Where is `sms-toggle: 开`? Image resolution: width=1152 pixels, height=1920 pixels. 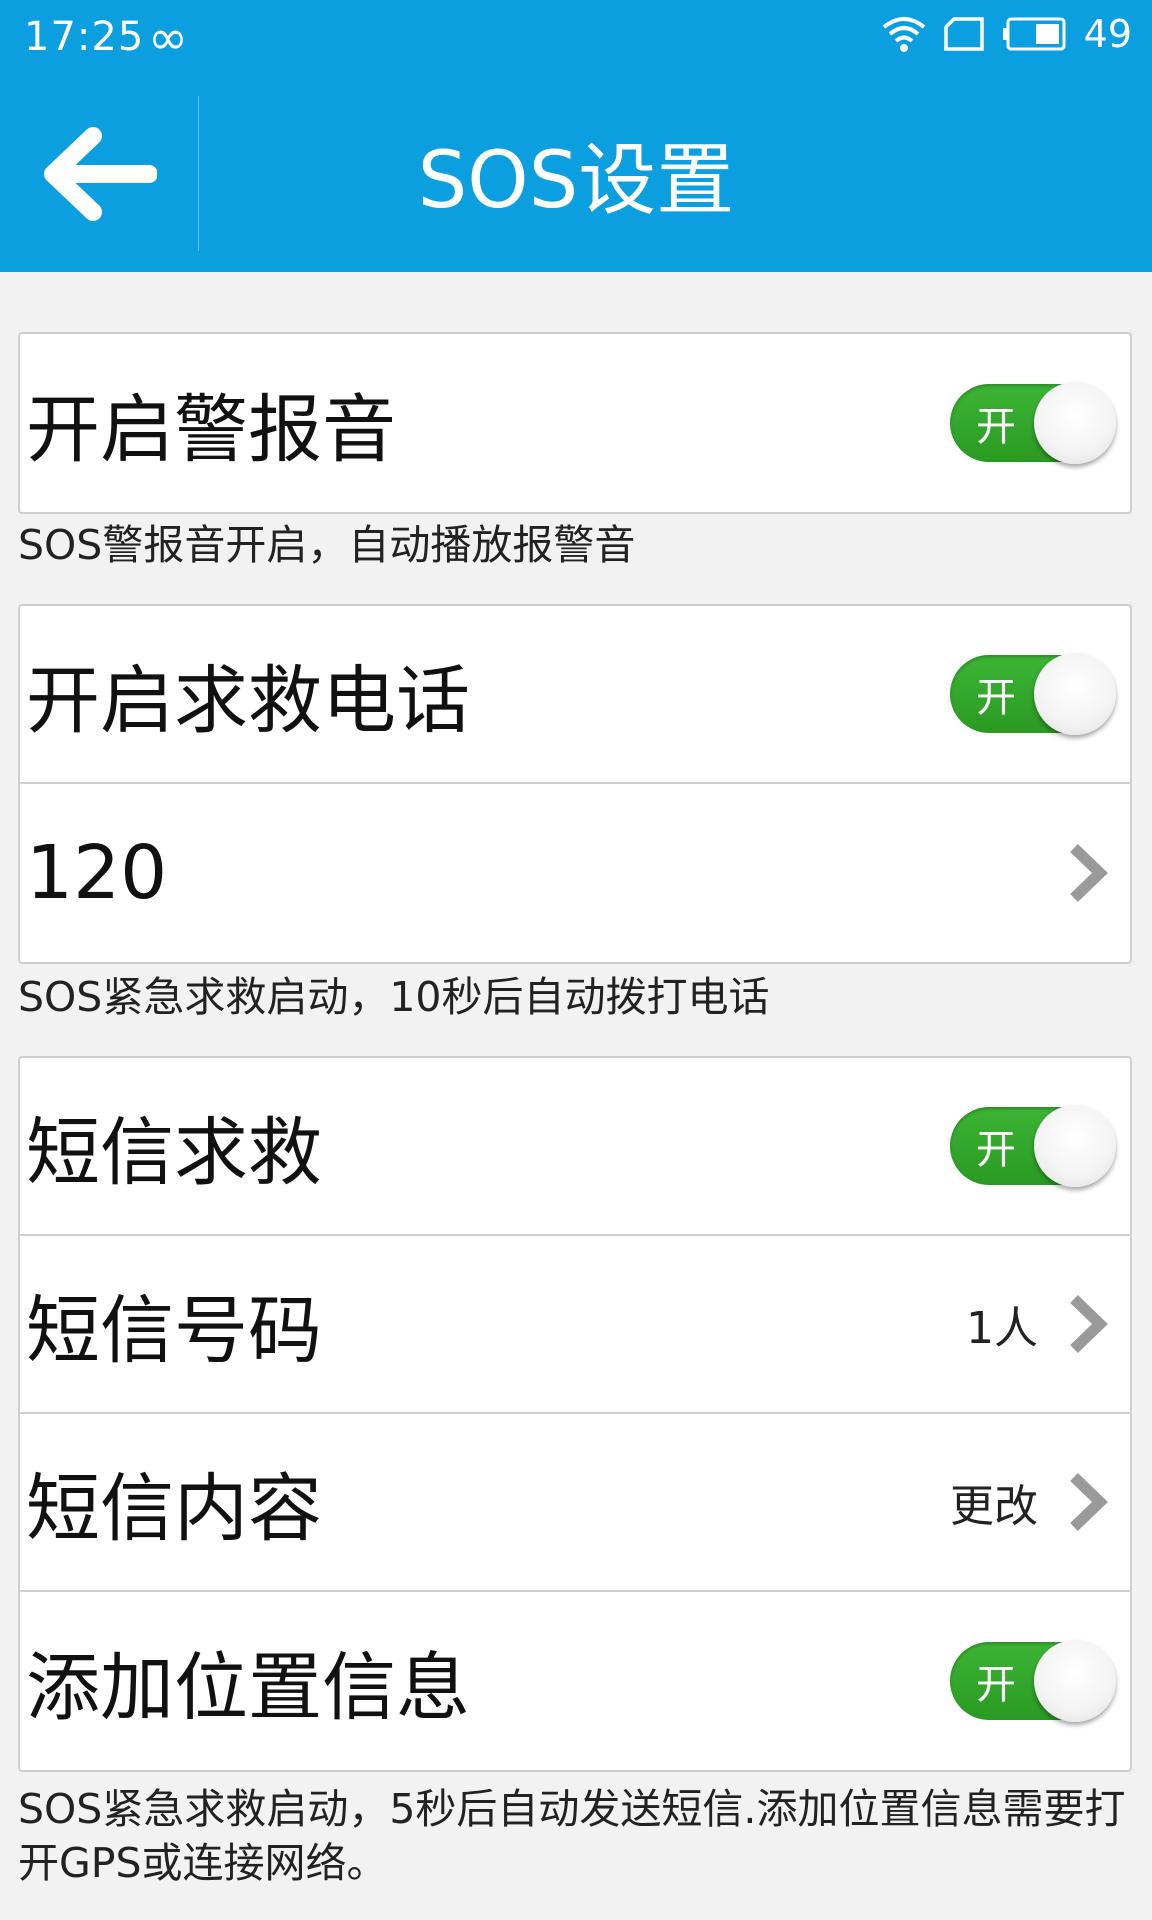
sms-toggle: 开 is located at coordinates (1033, 1146).